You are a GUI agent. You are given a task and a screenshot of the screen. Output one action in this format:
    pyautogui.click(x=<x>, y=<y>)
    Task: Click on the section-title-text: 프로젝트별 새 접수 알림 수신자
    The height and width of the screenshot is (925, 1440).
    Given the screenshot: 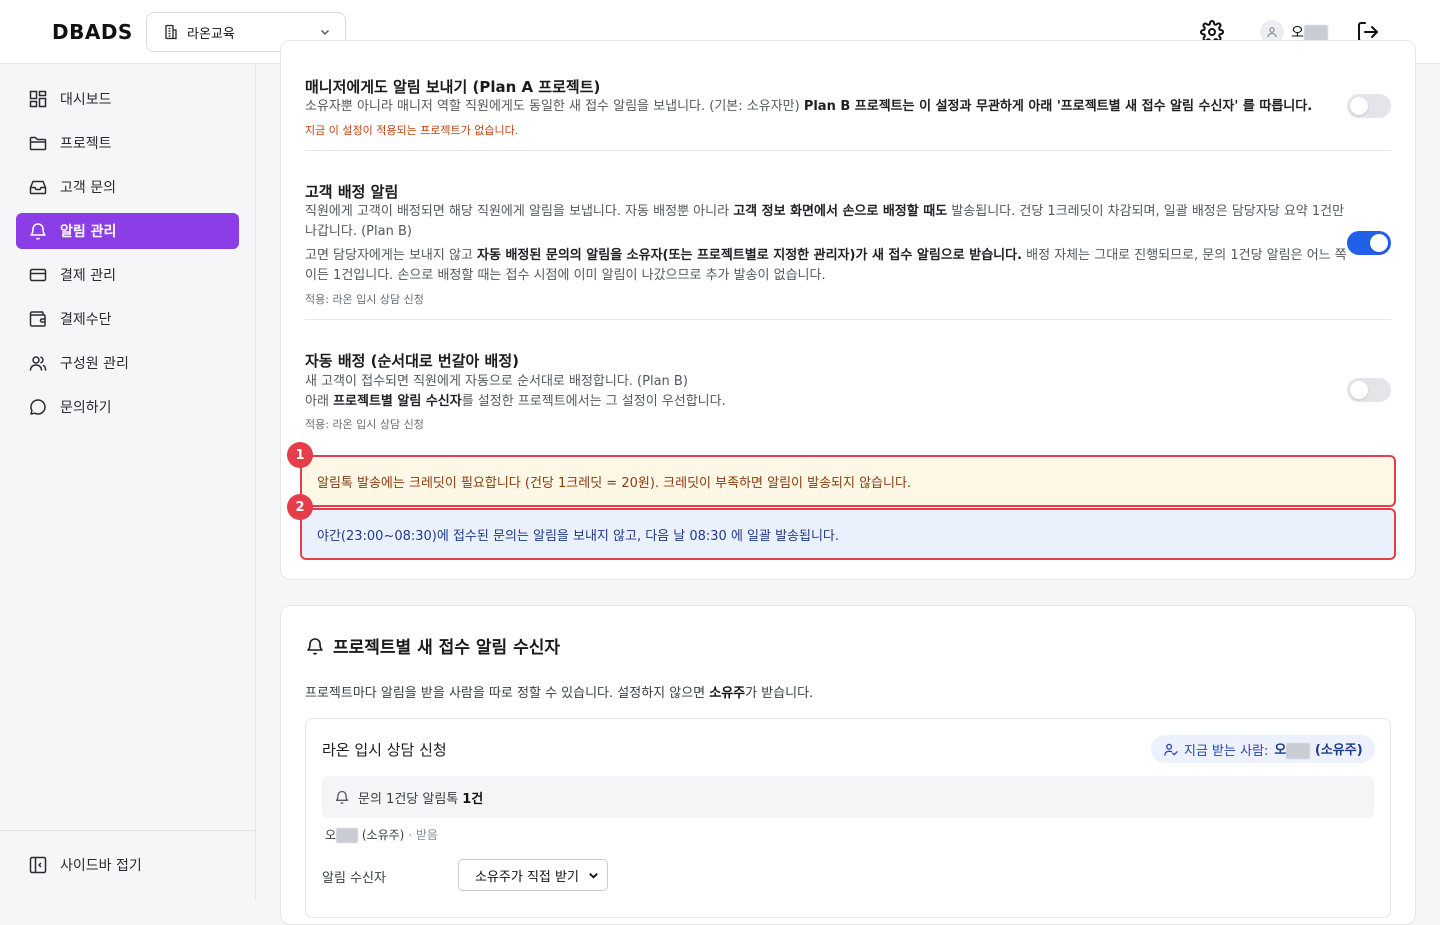 What is the action you would take?
    pyautogui.click(x=446, y=648)
    